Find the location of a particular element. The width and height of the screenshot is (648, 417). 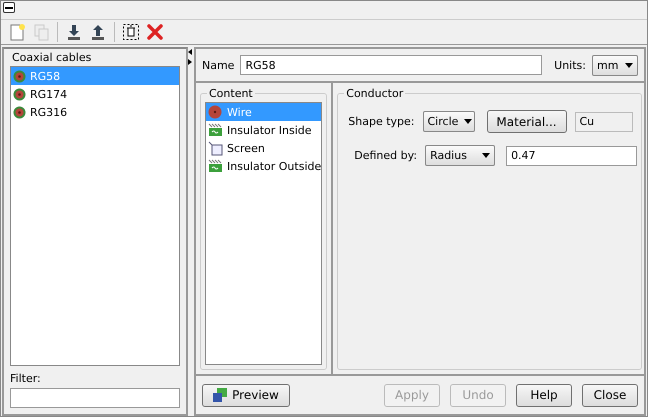

group-title: Content is located at coordinates (231, 93).